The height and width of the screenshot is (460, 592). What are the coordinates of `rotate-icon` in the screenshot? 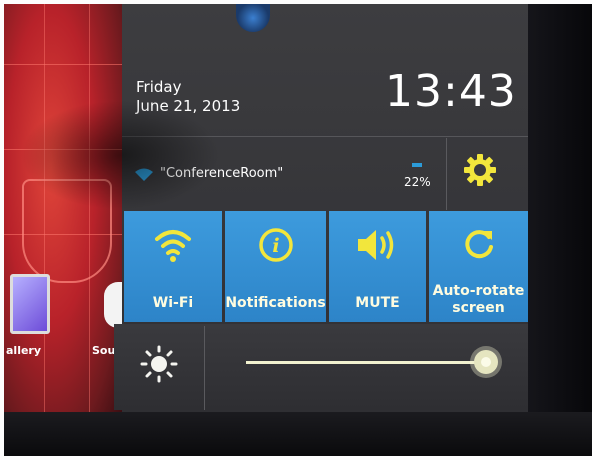 It's located at (478, 244).